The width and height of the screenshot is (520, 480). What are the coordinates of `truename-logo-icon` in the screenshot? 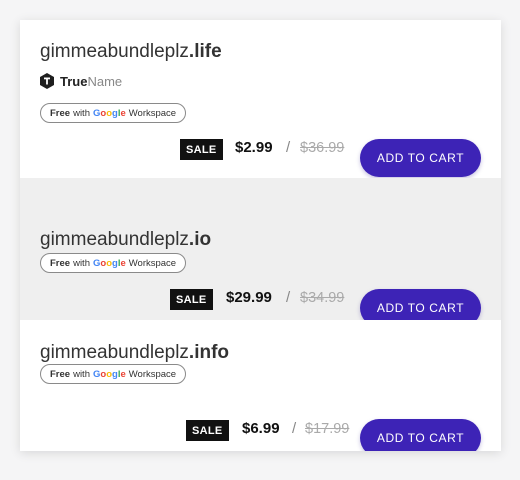 It's located at (47, 81).